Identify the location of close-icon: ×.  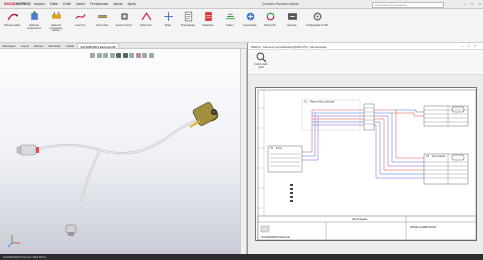
(480, 3).